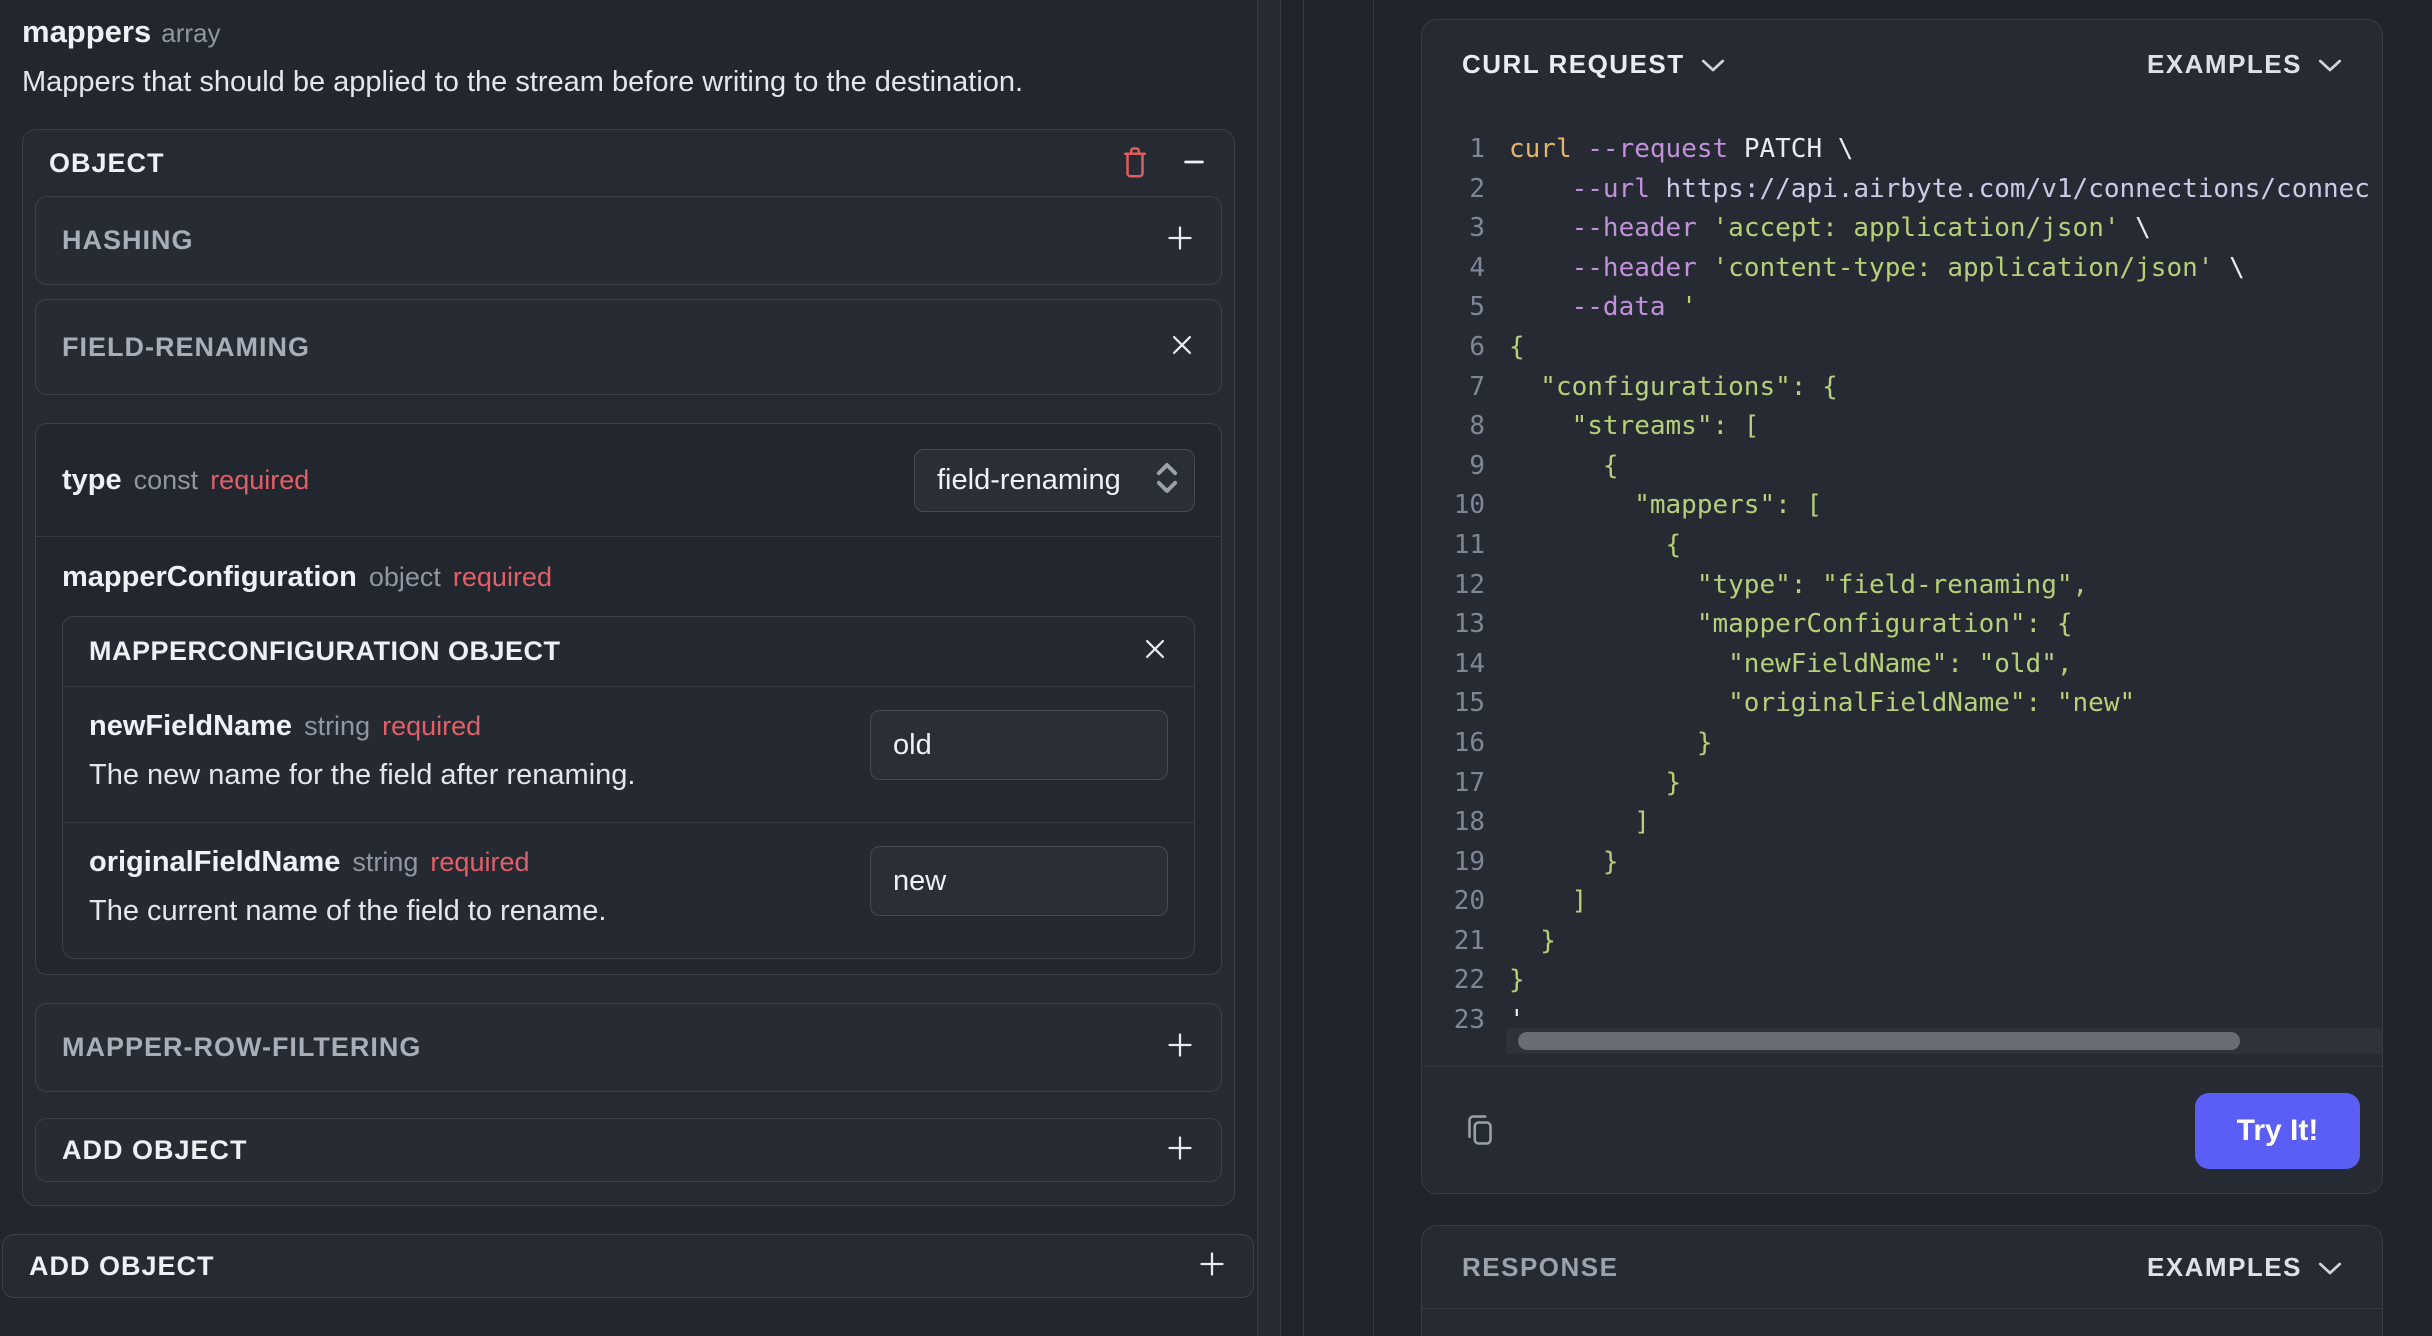 The height and width of the screenshot is (1336, 2432). I want to click on select-stepper-icon, so click(1167, 480).